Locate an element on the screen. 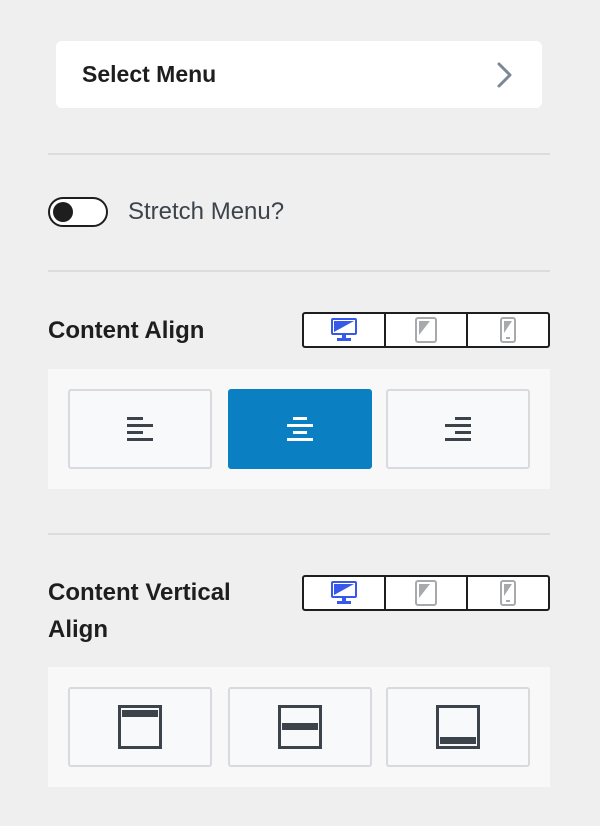 The image size is (600, 826). align-center-button is located at coordinates (300, 429).